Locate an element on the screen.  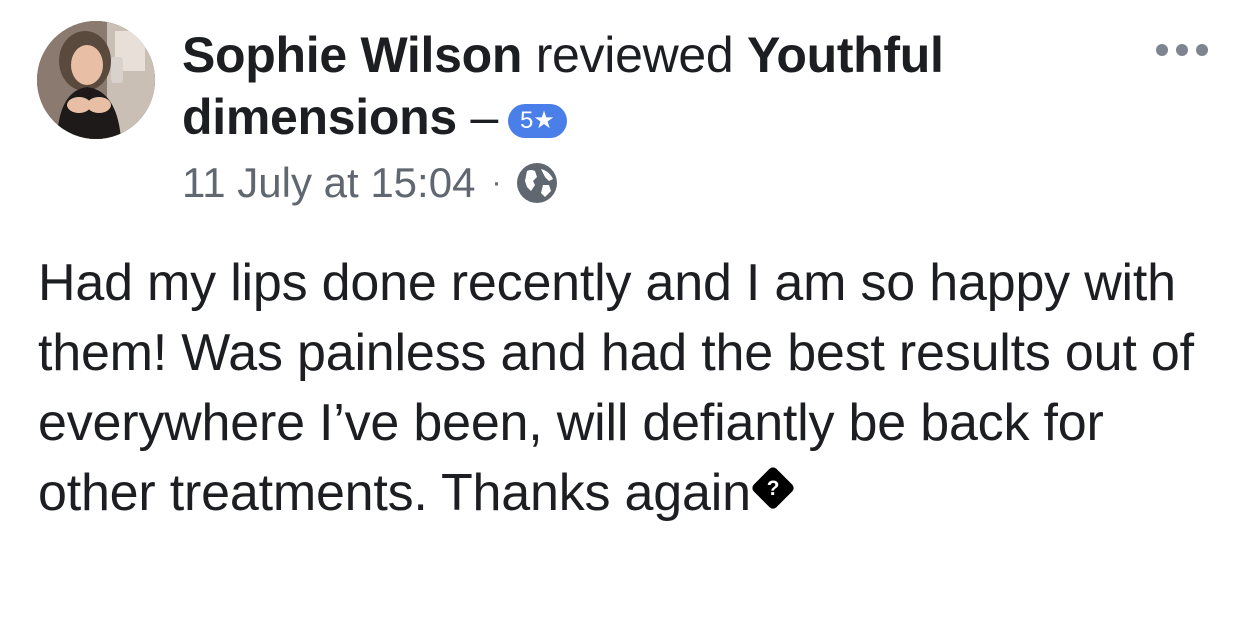
post-timestamp: 11 July at 15:04 is located at coordinates (328, 183).